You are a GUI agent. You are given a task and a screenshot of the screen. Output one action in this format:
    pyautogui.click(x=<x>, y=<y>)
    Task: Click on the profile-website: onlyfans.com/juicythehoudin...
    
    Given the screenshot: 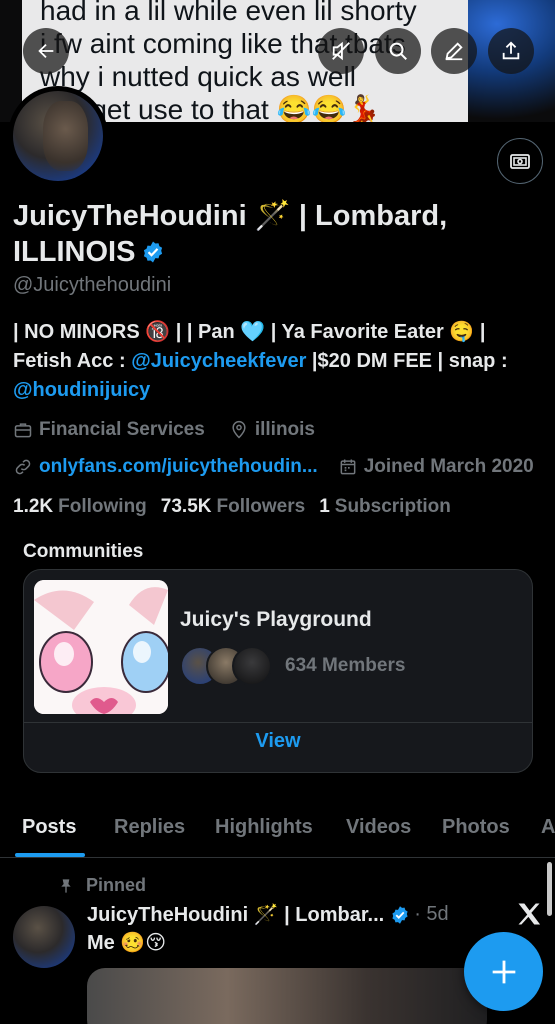 What is the action you would take?
    pyautogui.click(x=165, y=467)
    